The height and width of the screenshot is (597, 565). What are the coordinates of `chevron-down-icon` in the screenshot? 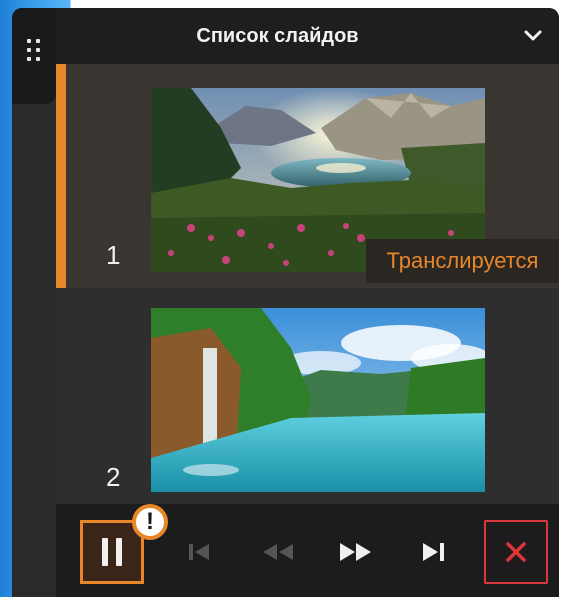 It's located at (533, 36).